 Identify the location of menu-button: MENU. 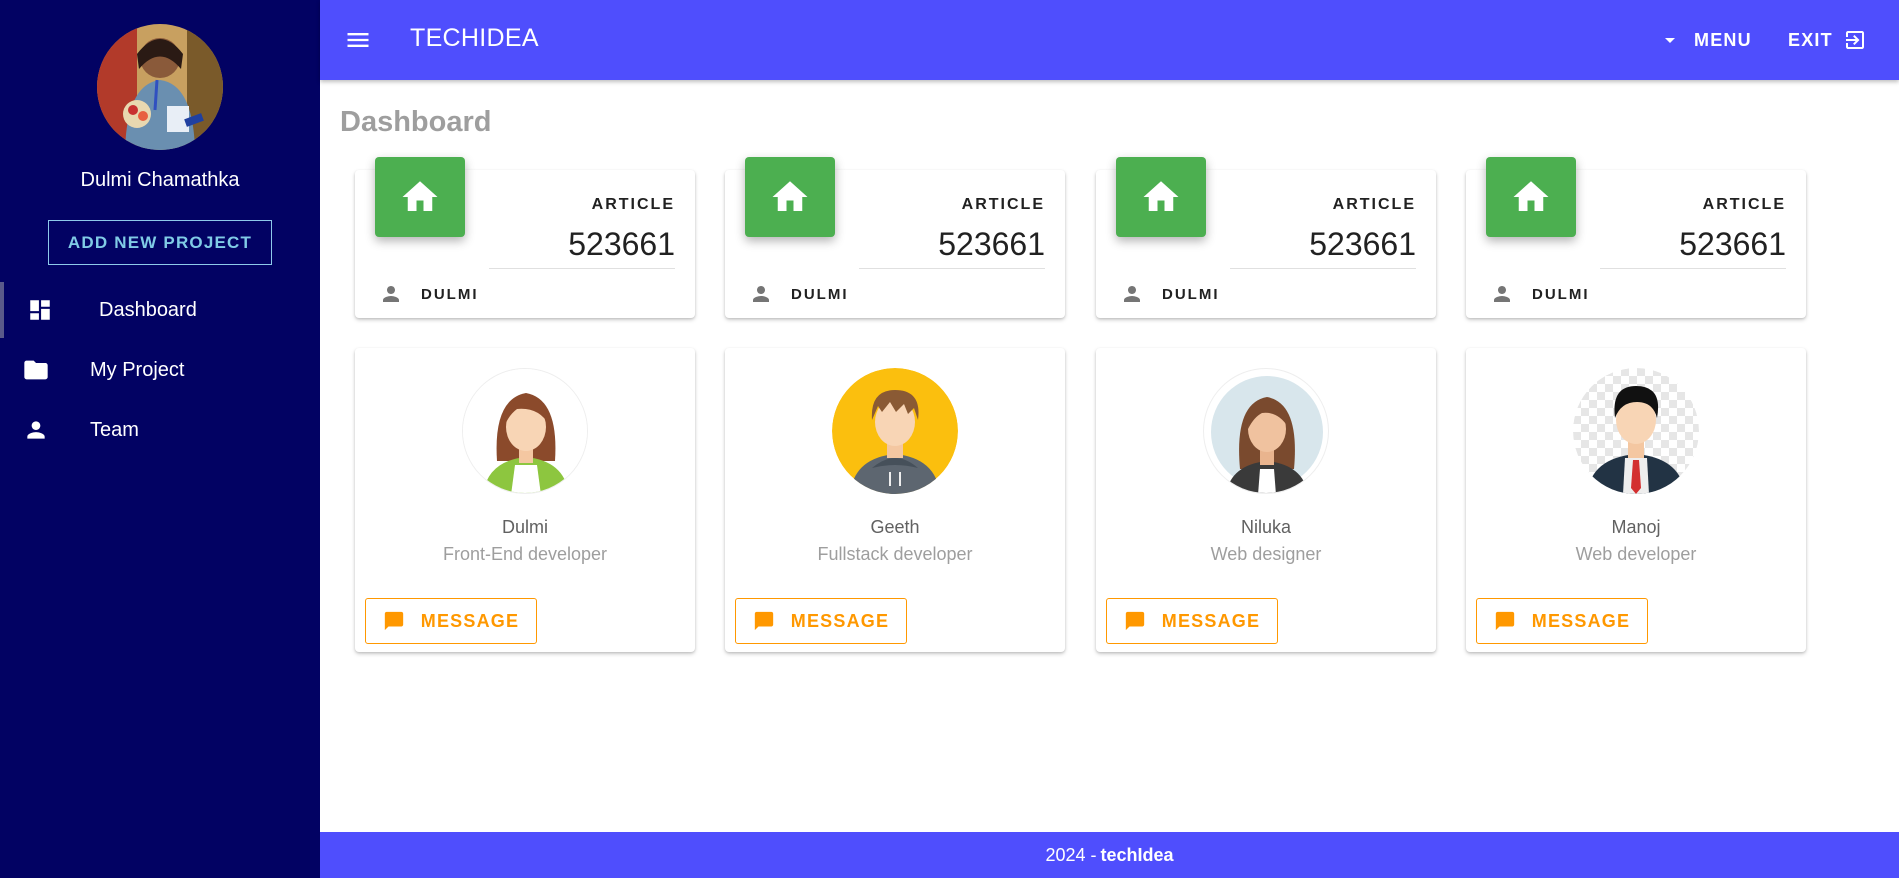
(1705, 40).